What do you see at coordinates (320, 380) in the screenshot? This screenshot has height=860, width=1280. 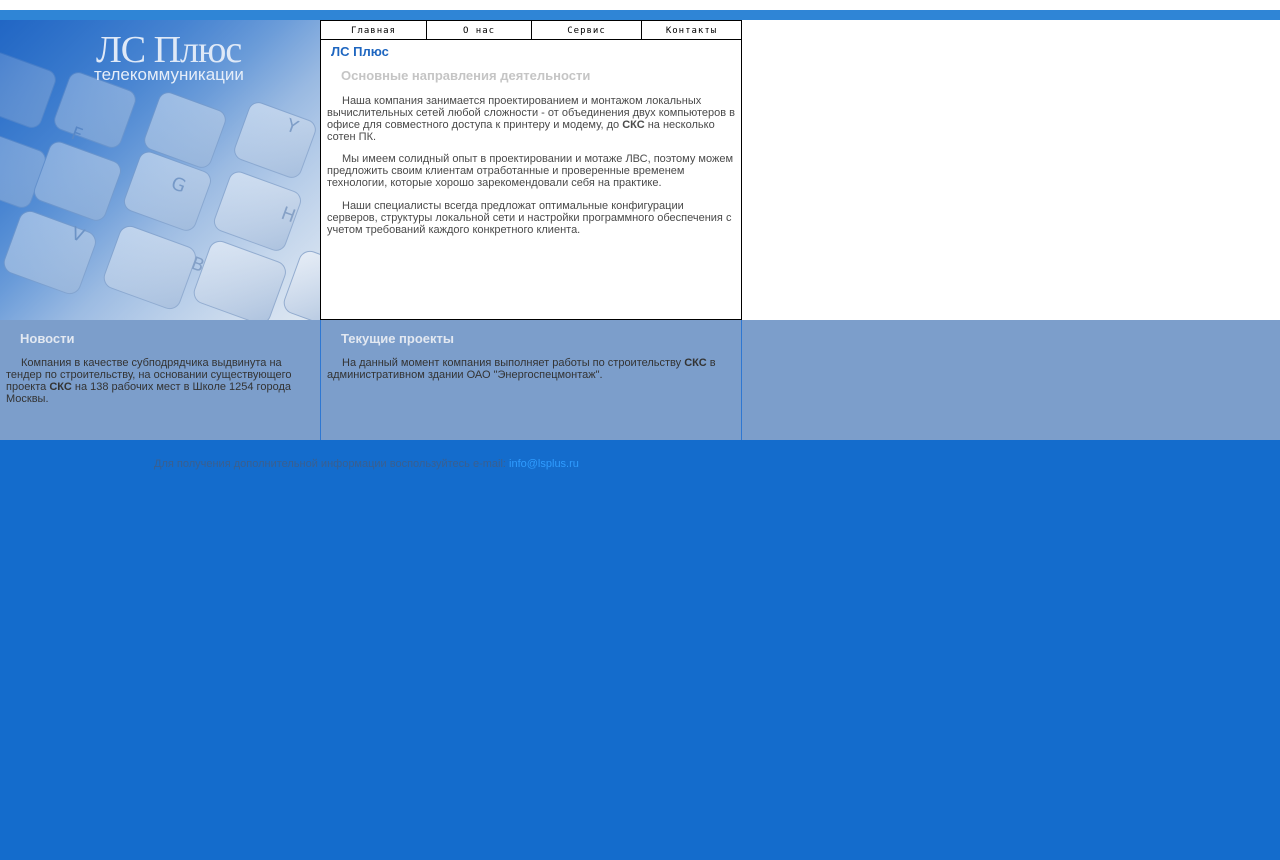 I see `lower-divider-left` at bounding box center [320, 380].